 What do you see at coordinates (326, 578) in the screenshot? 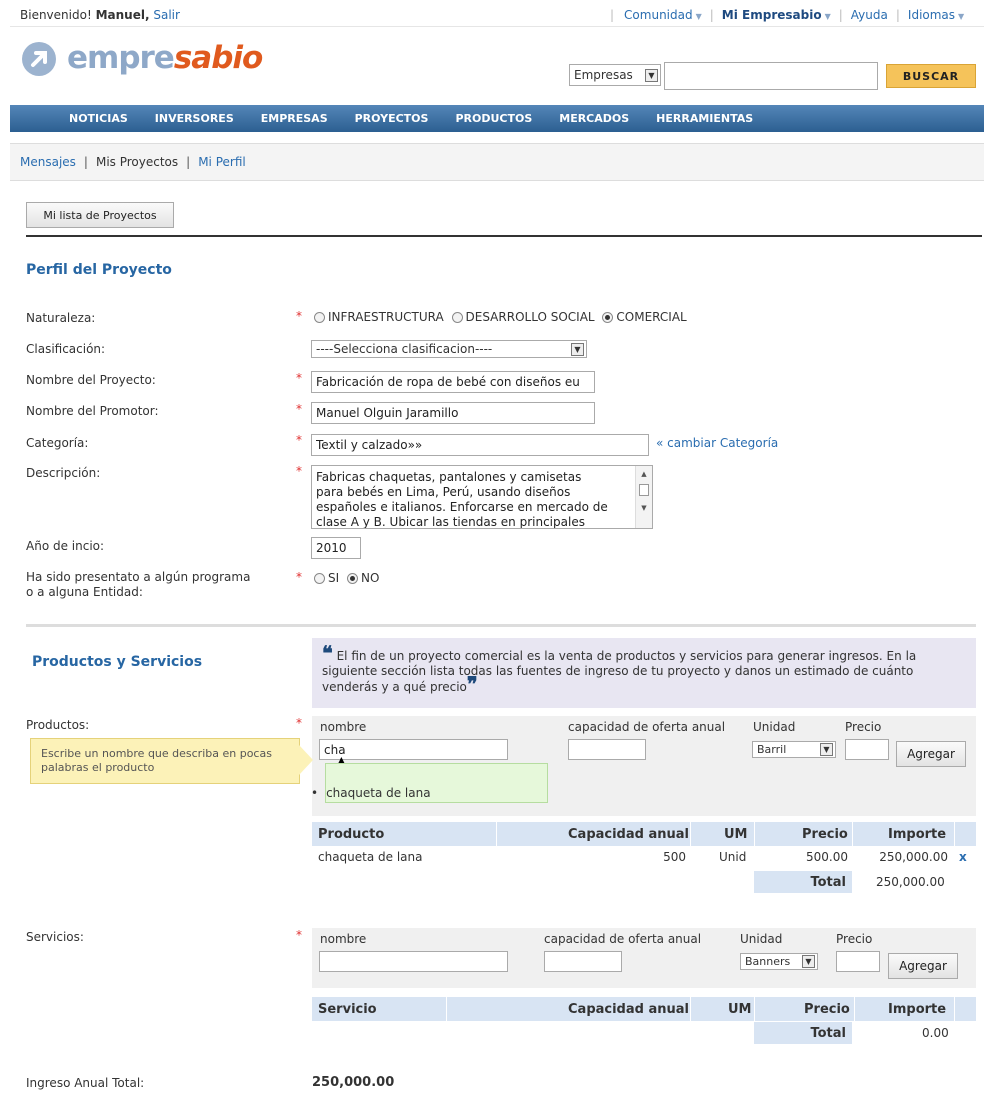
I see `radio-si: SI` at bounding box center [326, 578].